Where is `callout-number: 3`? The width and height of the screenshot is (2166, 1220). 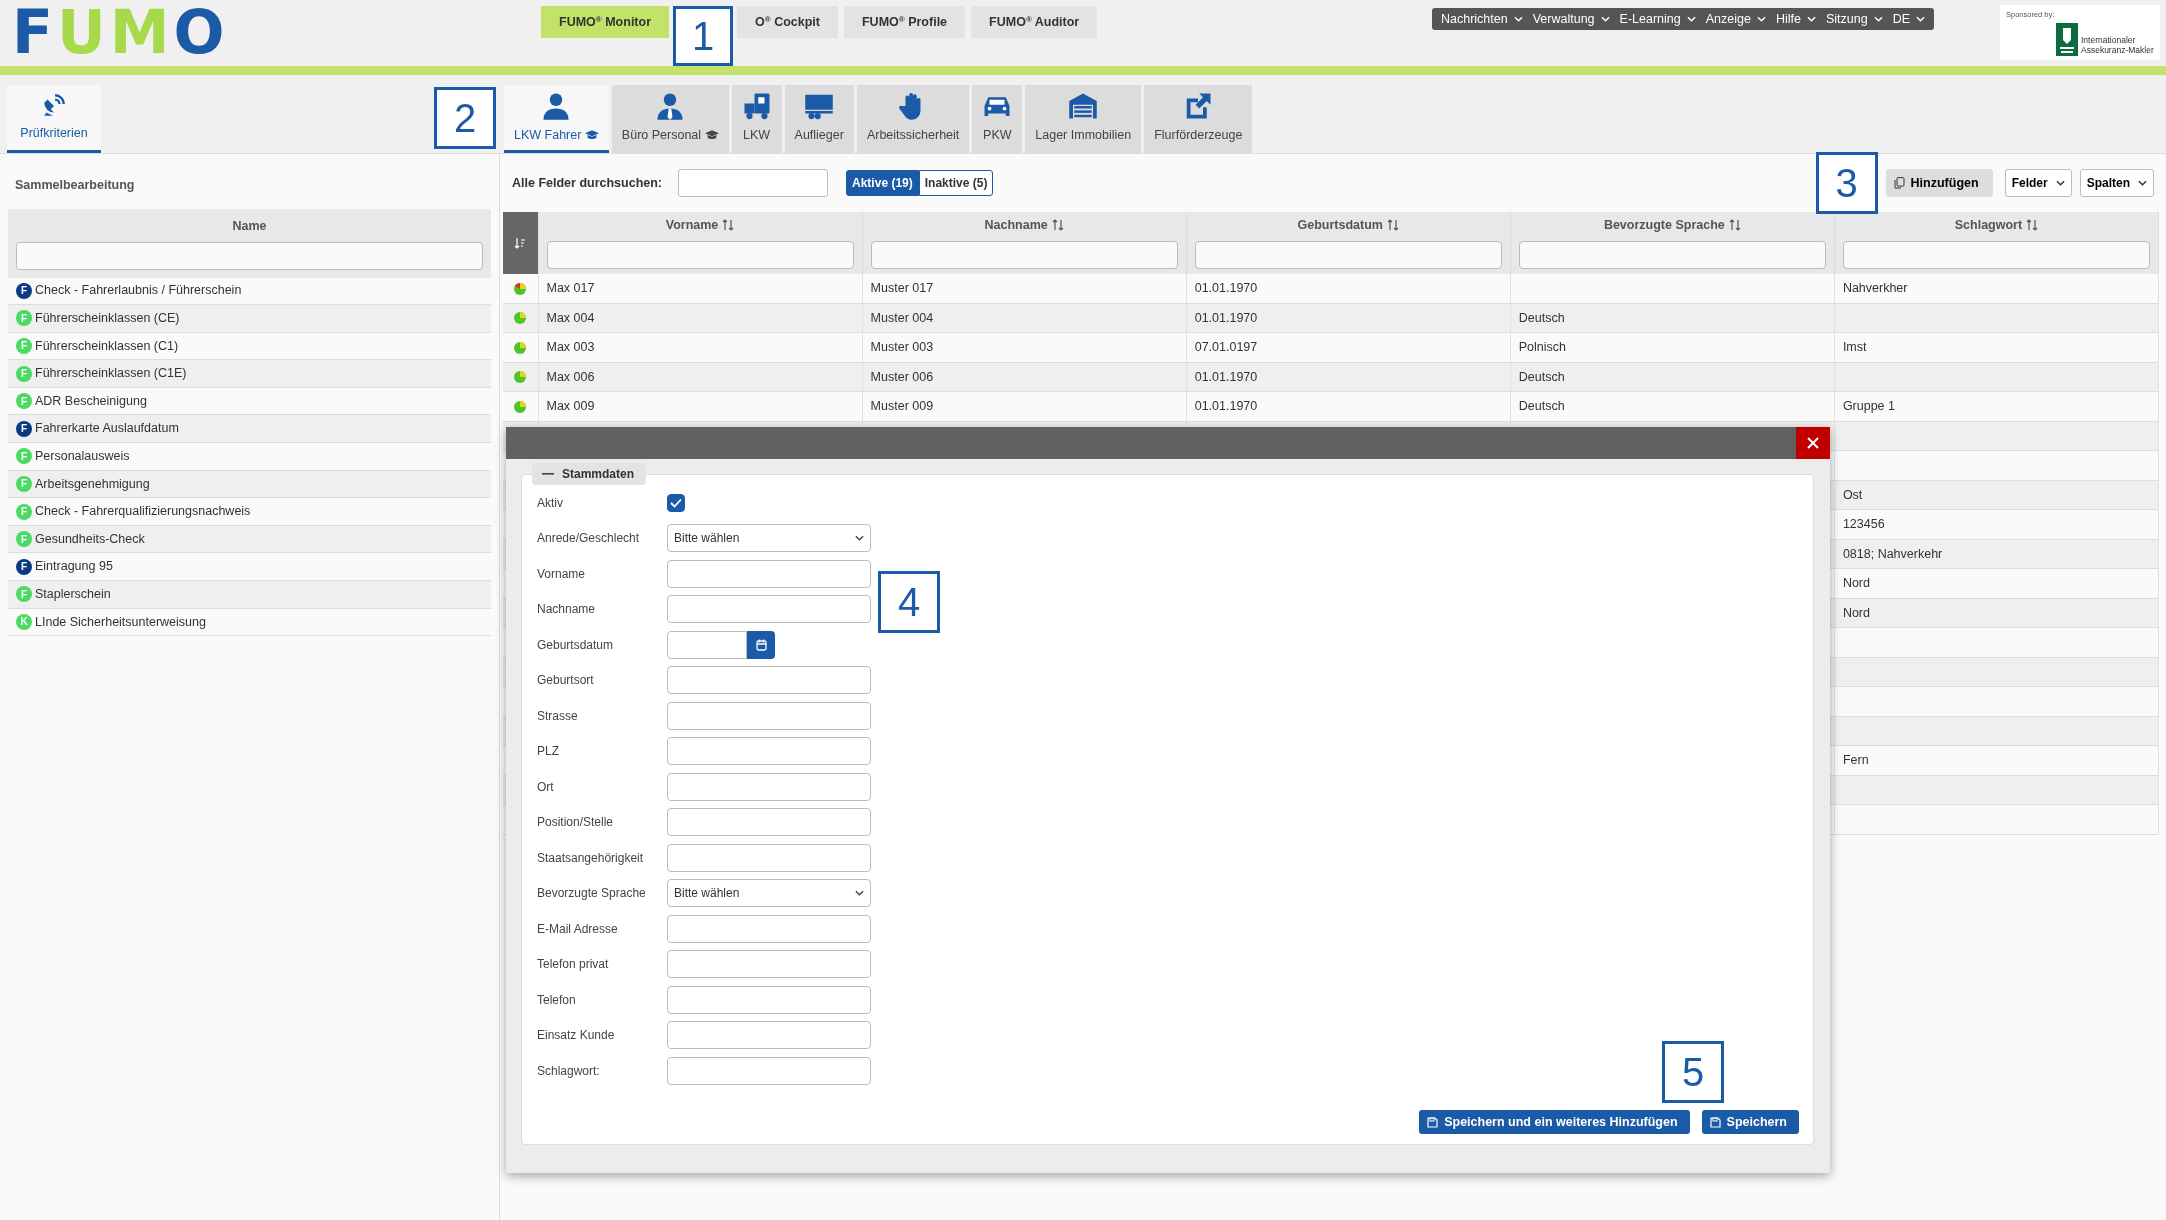
callout-number: 3 is located at coordinates (1846, 183).